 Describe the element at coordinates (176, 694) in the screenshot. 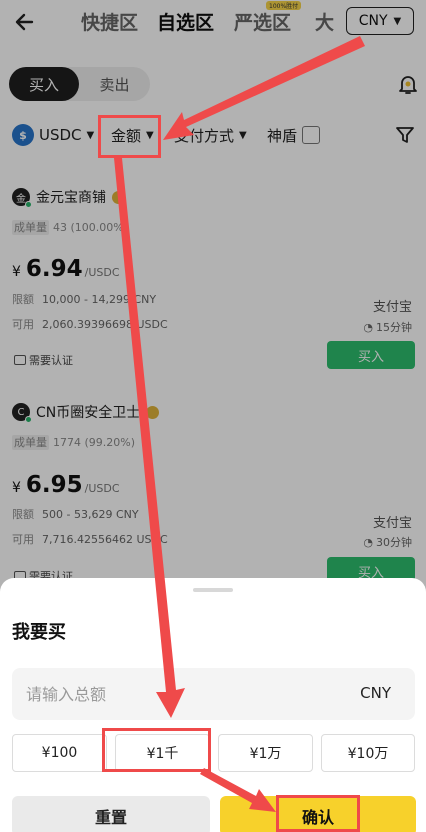

I see `amount-input` at that location.